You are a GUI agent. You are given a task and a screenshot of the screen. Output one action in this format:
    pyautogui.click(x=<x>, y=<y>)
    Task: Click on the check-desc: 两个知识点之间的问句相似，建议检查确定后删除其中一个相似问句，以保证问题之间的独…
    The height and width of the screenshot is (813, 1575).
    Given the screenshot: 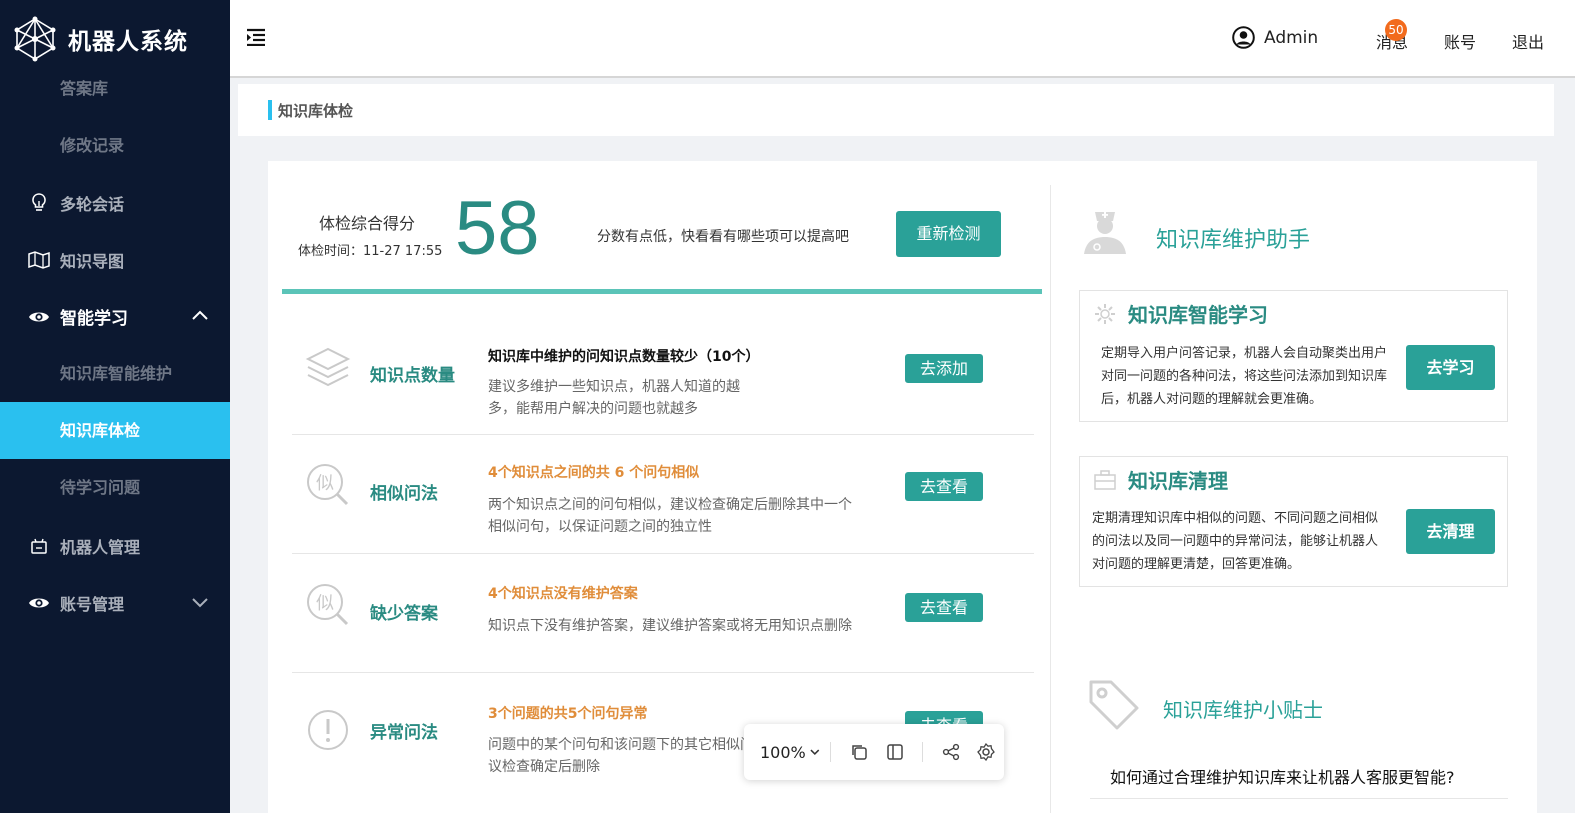 What is the action you would take?
    pyautogui.click(x=670, y=516)
    